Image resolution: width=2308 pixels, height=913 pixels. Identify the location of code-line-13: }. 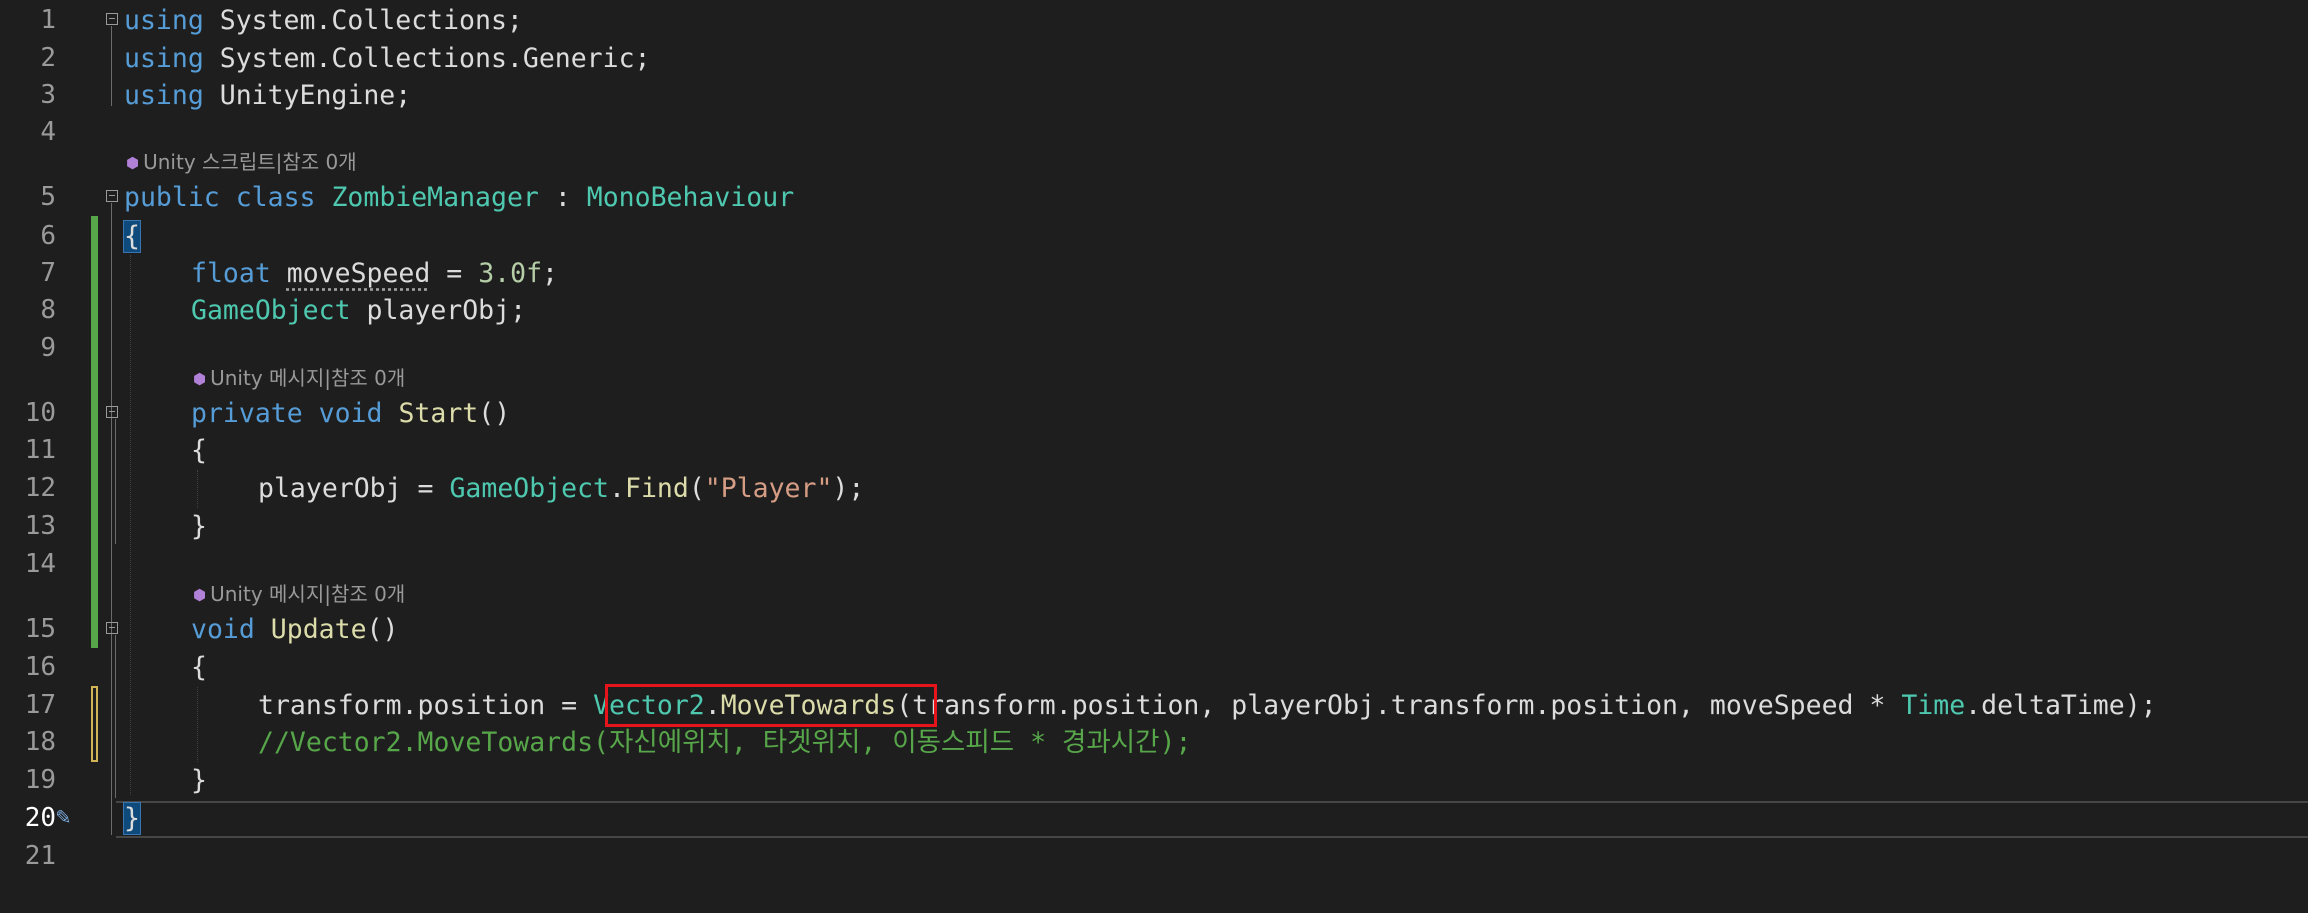
(199, 526).